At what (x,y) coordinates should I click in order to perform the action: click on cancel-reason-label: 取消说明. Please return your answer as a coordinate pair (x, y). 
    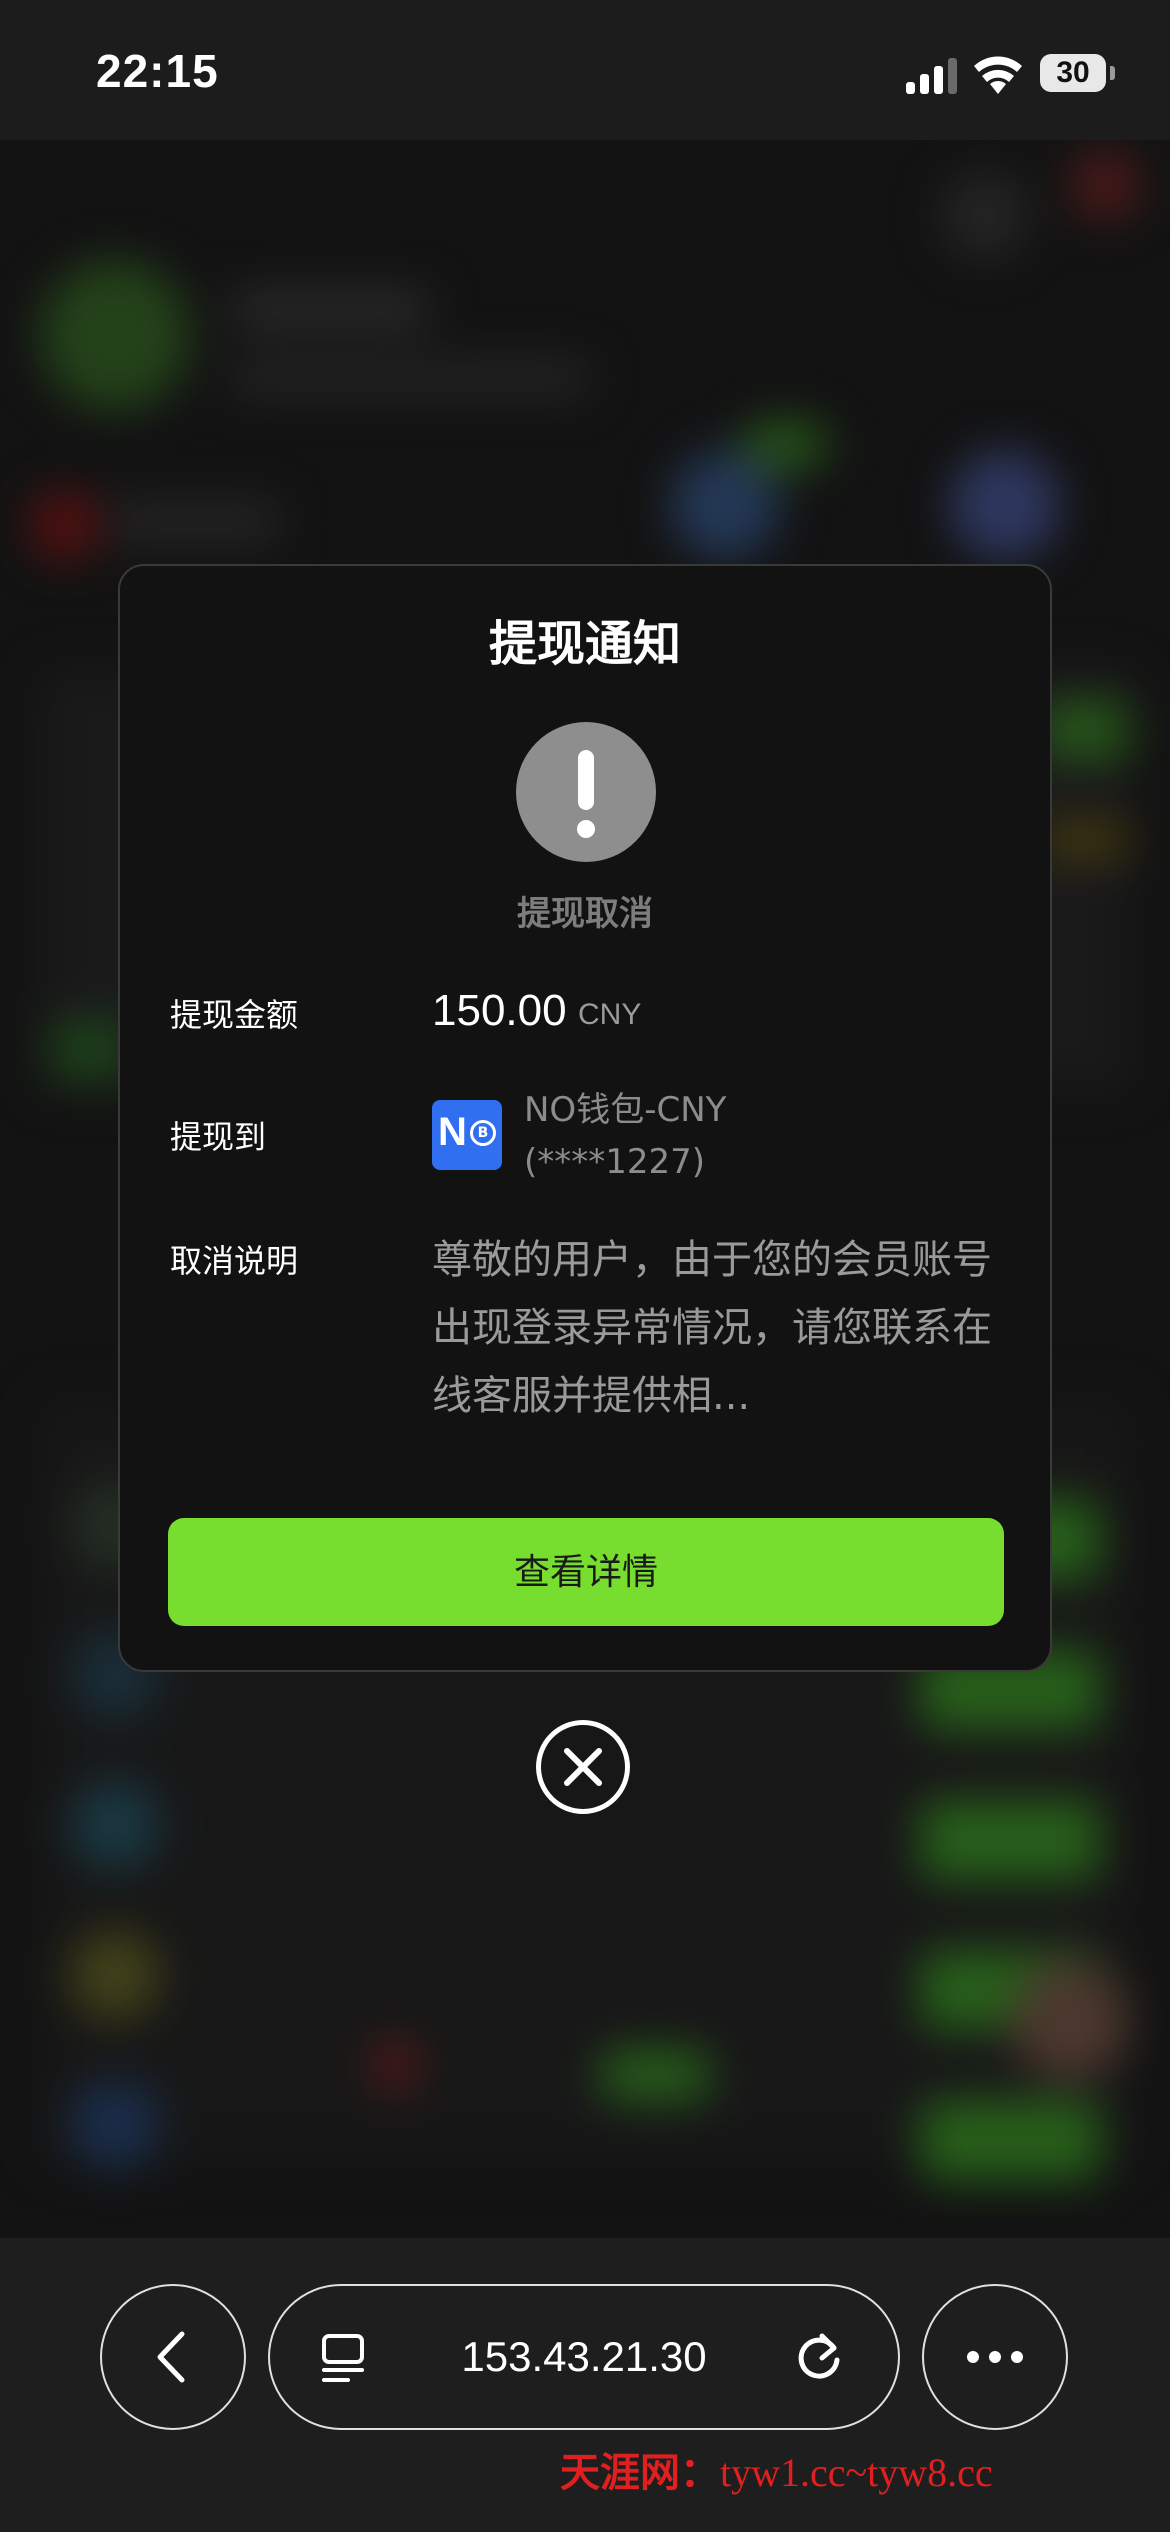
    Looking at the image, I should click on (234, 1261).